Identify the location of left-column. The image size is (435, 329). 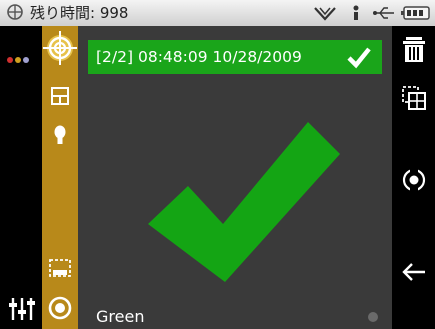
(21, 177).